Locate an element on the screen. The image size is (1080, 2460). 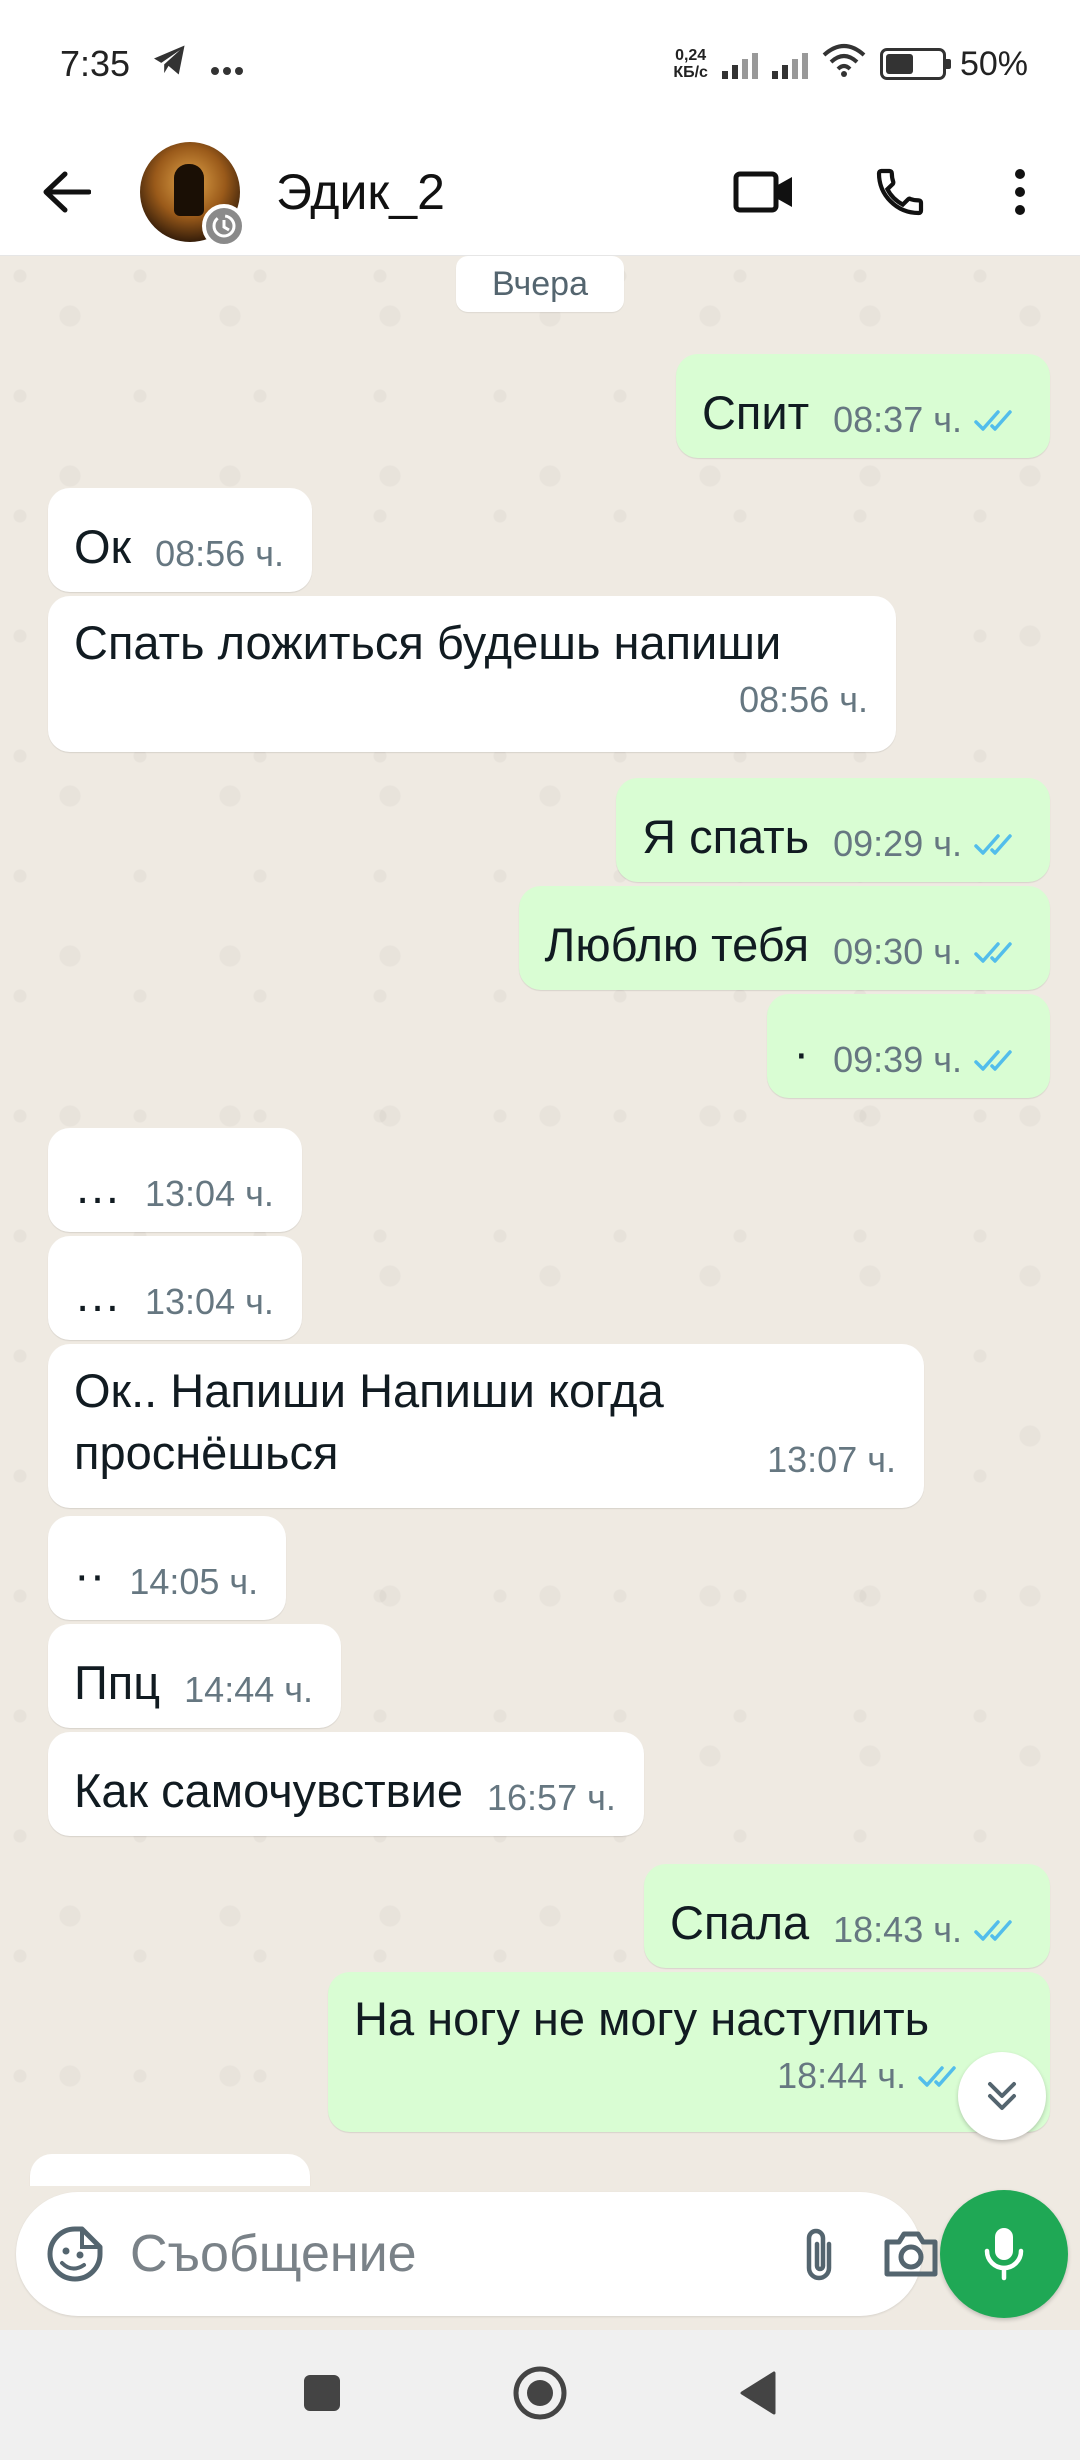
message-text: Ппц is located at coordinates (117, 1682).